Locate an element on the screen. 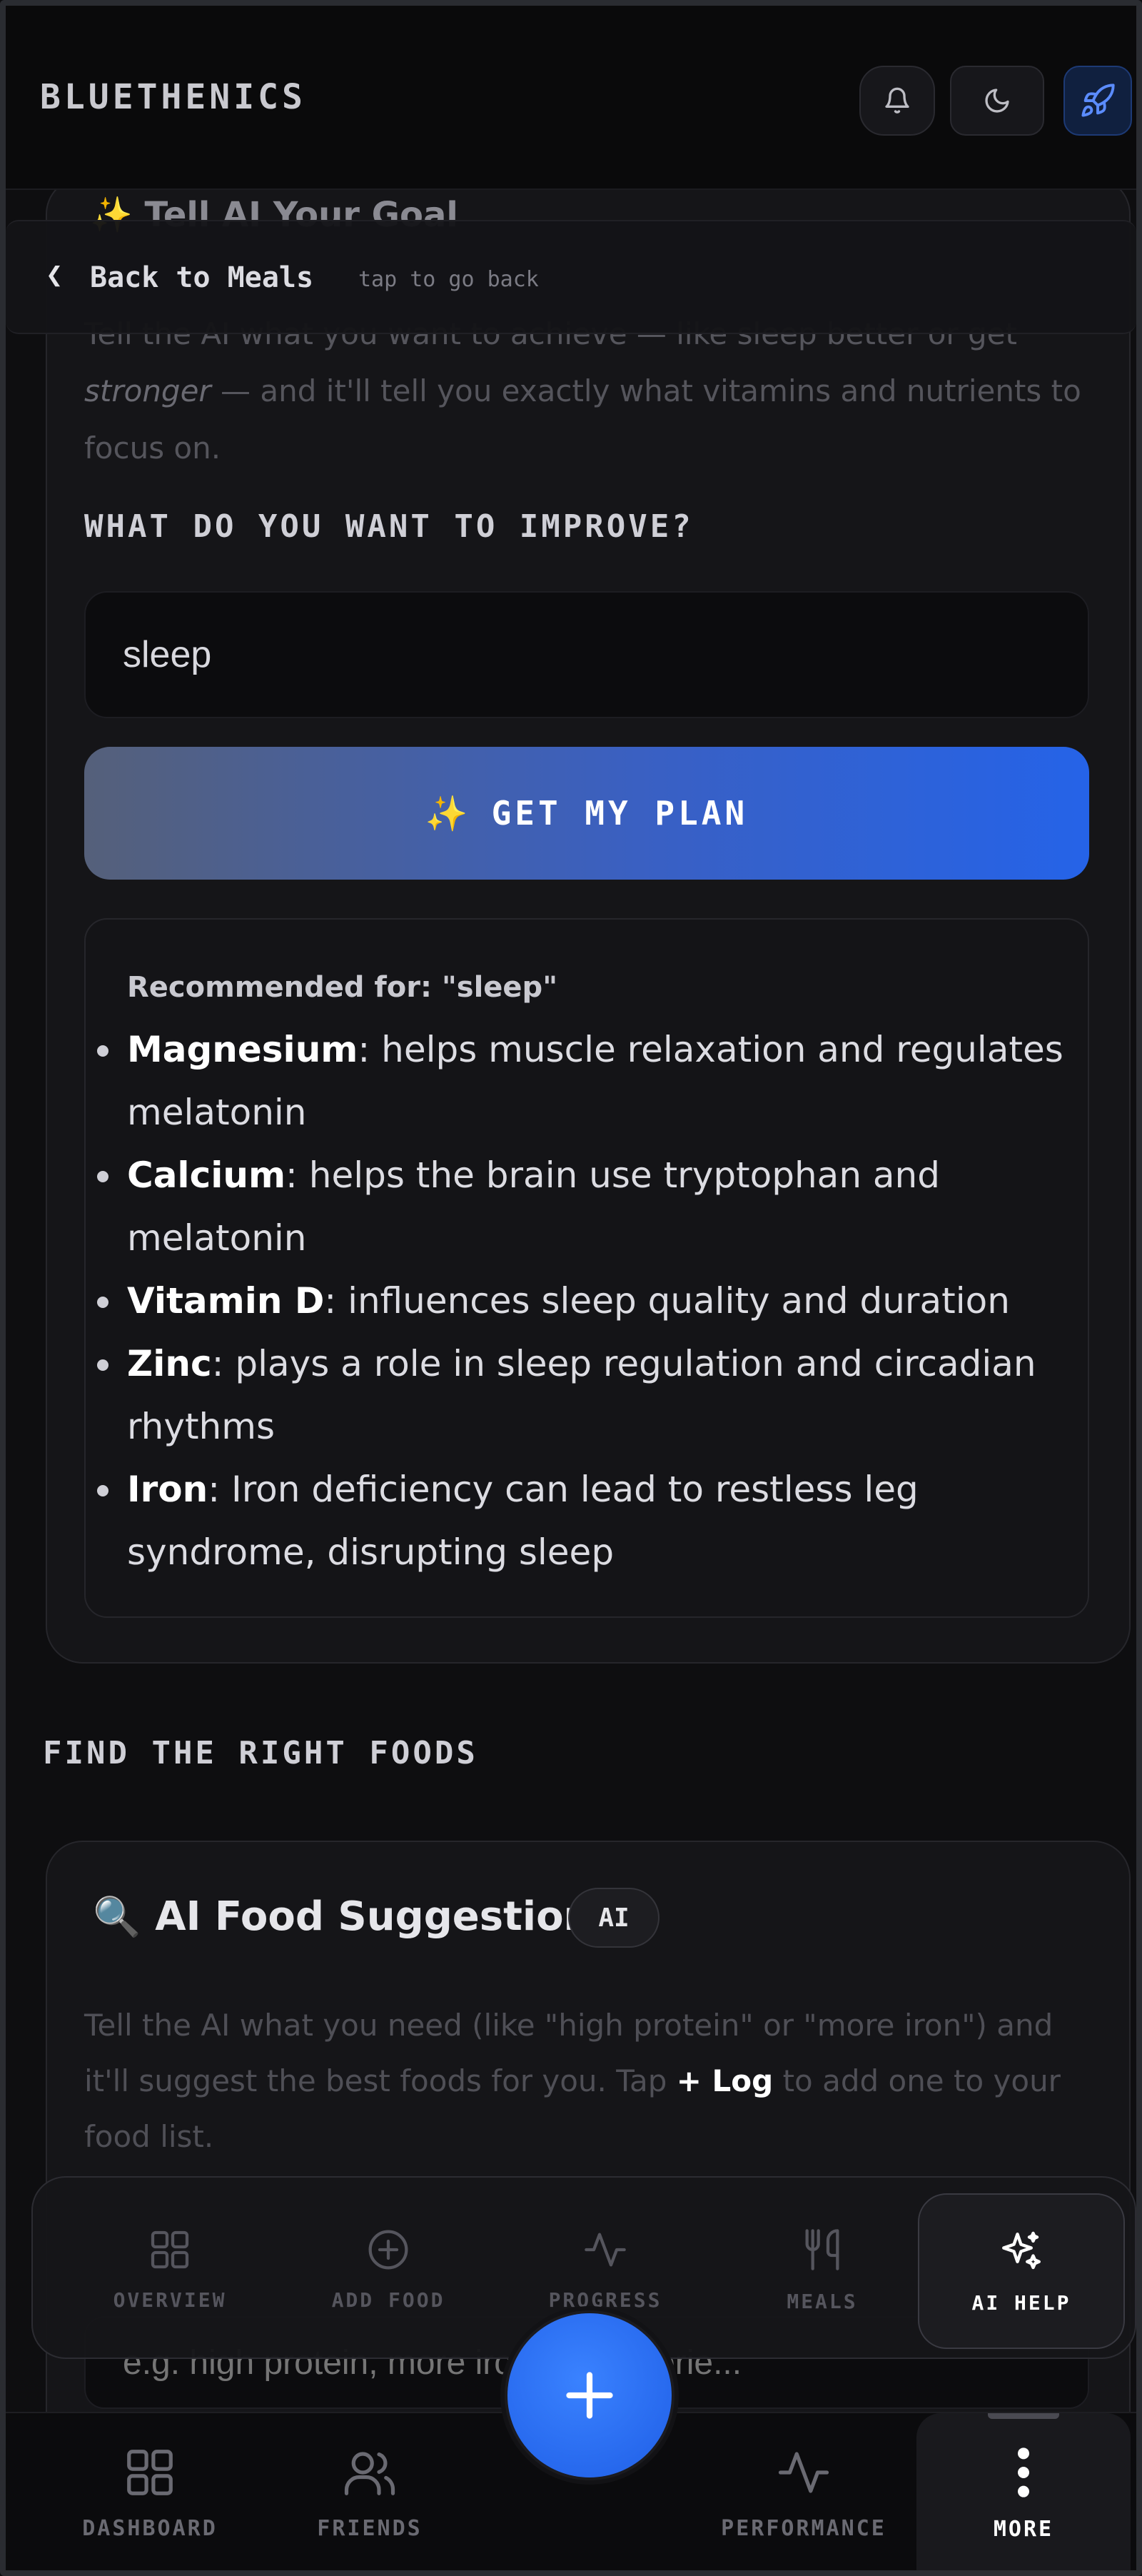 The image size is (1142, 2576). ai-badge: AI is located at coordinates (614, 1918).